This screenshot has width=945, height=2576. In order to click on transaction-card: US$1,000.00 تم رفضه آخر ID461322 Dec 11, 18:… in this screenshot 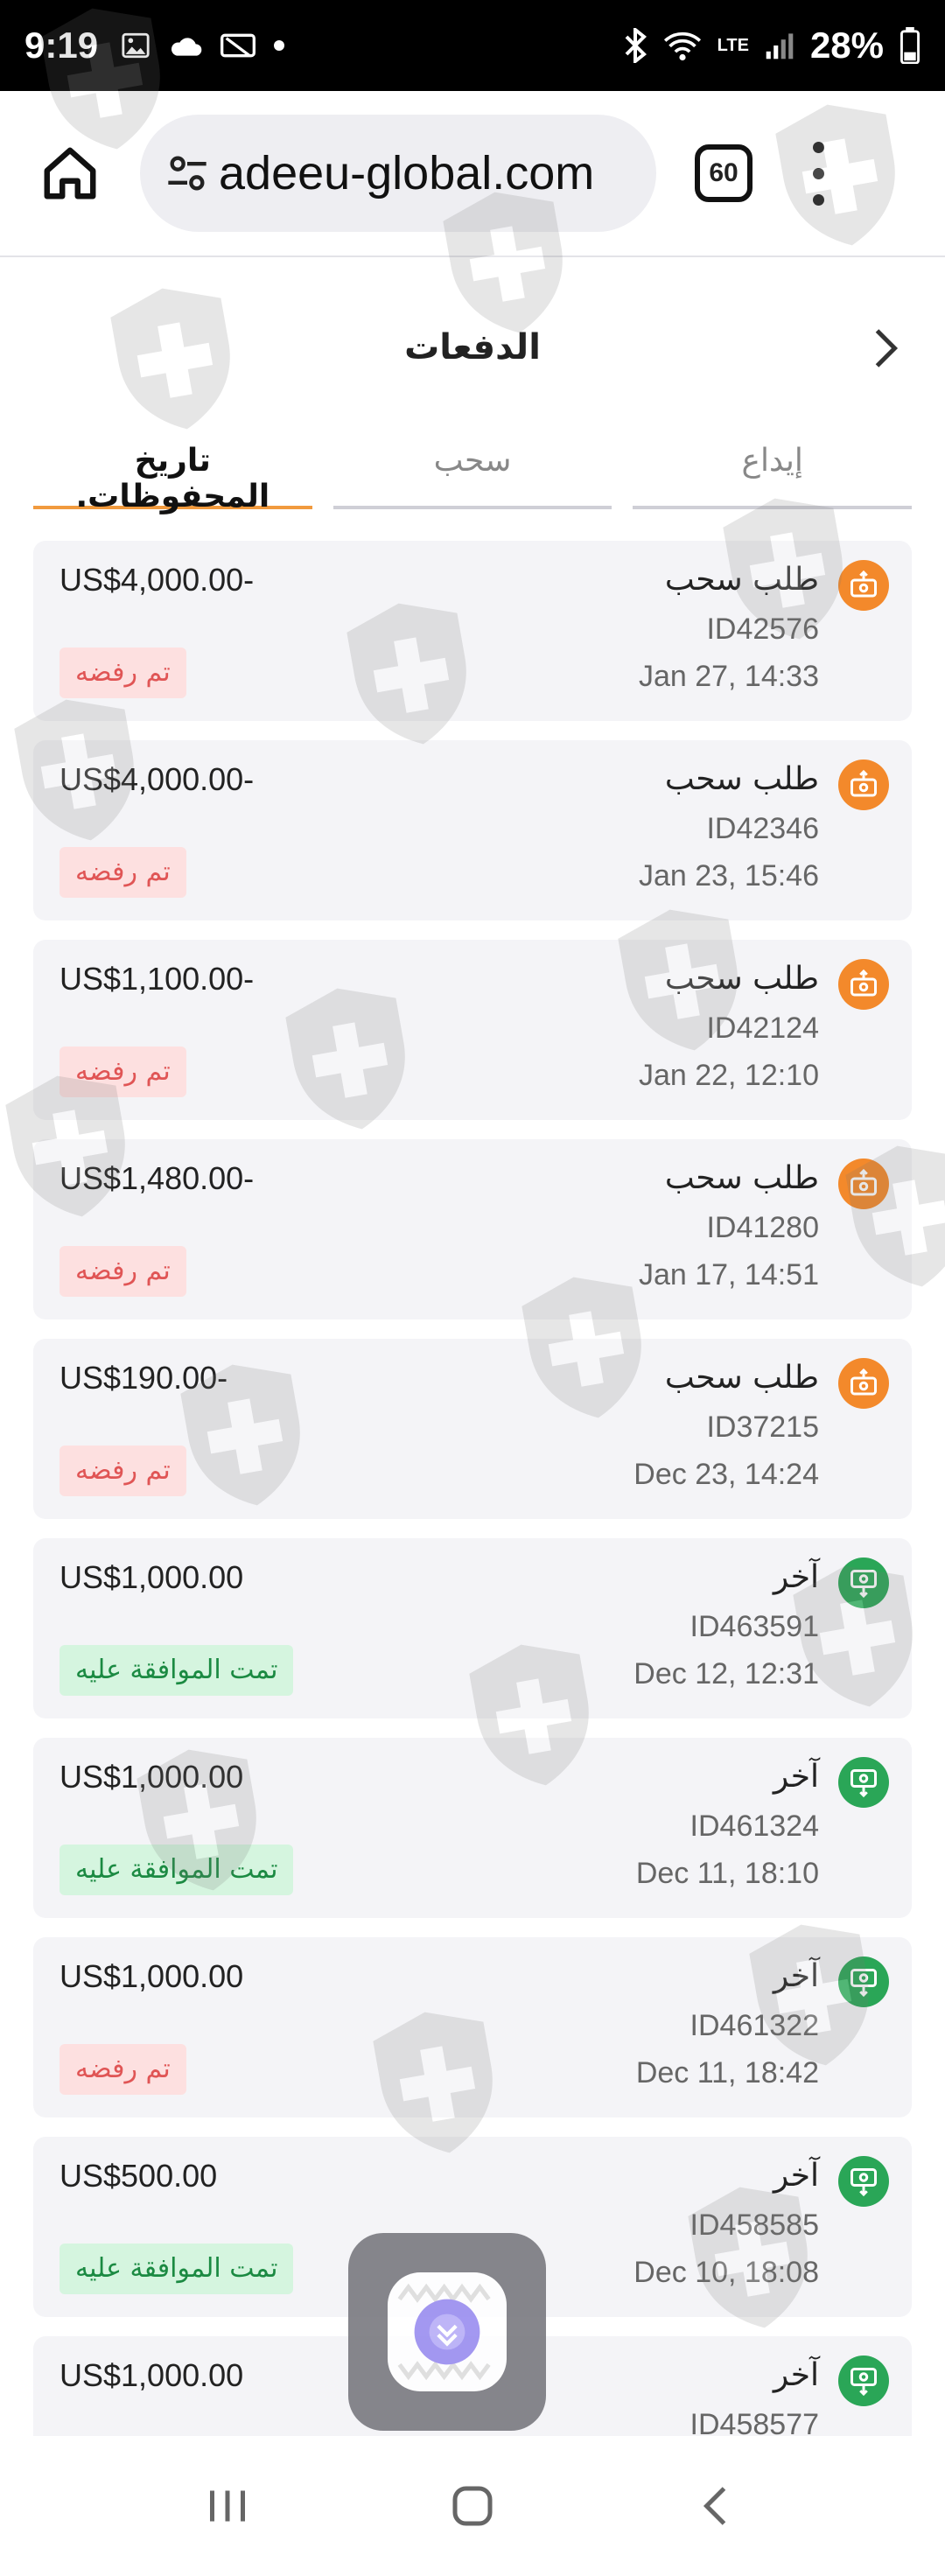, I will do `click(472, 2027)`.